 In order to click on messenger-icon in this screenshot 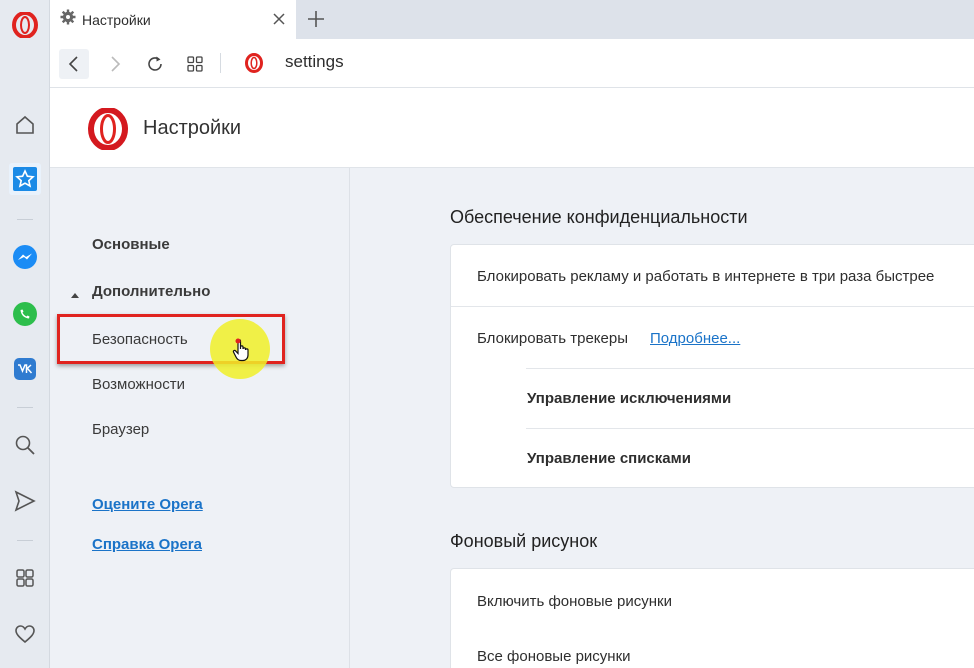, I will do `click(25, 257)`.